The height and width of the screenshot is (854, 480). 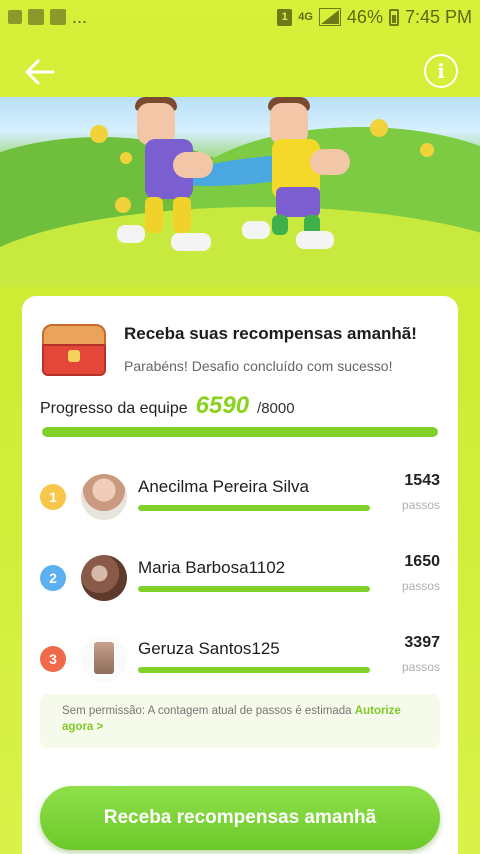 What do you see at coordinates (222, 405) in the screenshot?
I see `team-progress-value: 6590` at bounding box center [222, 405].